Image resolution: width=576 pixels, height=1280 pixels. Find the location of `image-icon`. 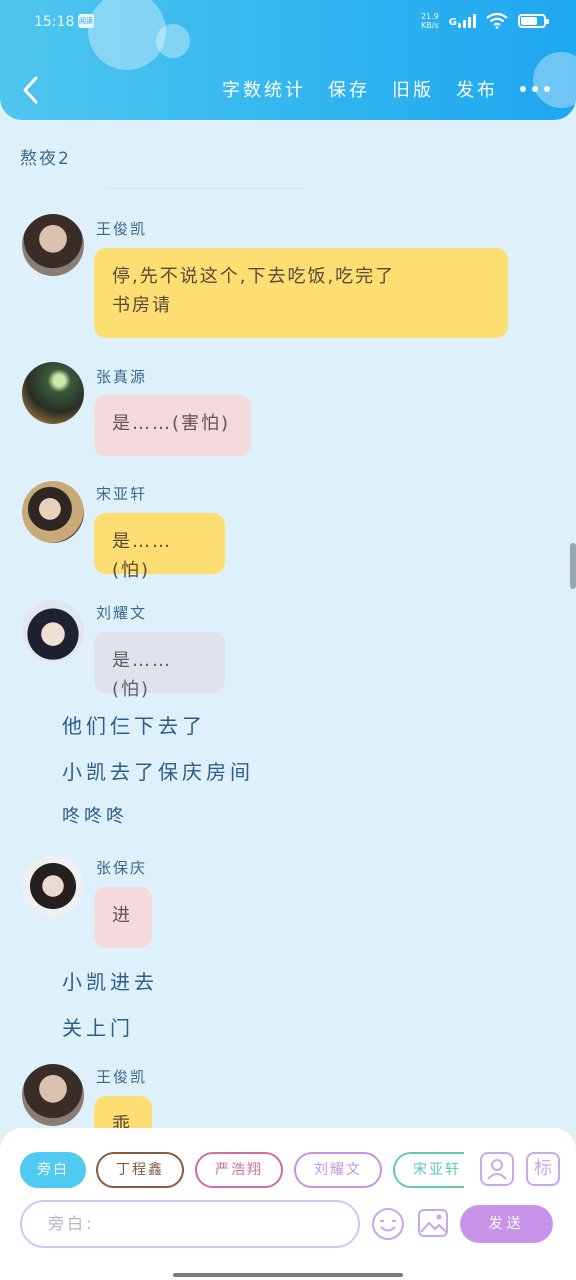

image-icon is located at coordinates (433, 1223).